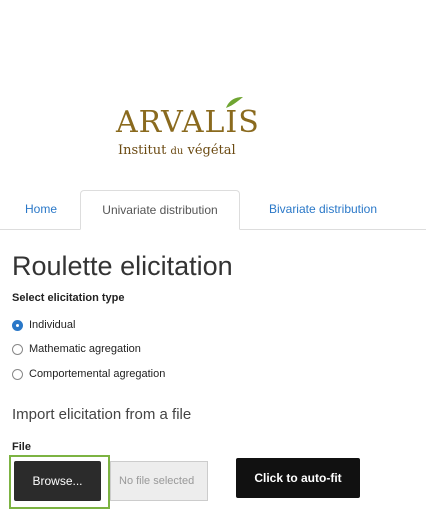  I want to click on radio-option-individual: Individual, so click(43, 325).